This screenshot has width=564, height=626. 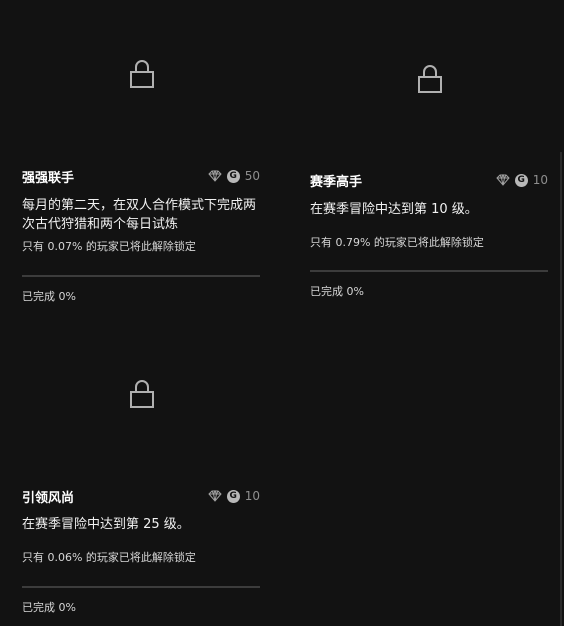 I want to click on achievement-rarity: 只有 0.07% 的玩家已将此解除锁定, so click(x=109, y=246).